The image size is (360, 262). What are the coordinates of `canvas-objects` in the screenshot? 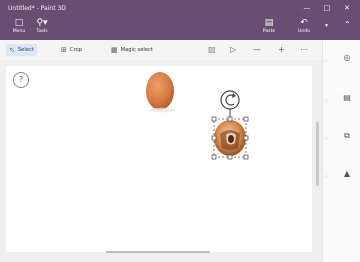 It's located at (197, 116).